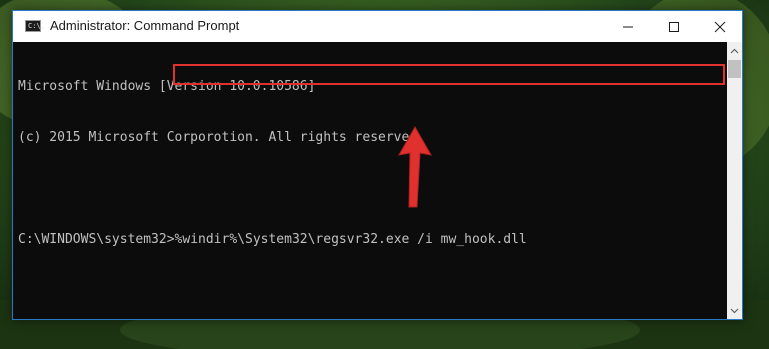 Image resolution: width=769 pixels, height=349 pixels. I want to click on chevron-down-icon, so click(734, 310).